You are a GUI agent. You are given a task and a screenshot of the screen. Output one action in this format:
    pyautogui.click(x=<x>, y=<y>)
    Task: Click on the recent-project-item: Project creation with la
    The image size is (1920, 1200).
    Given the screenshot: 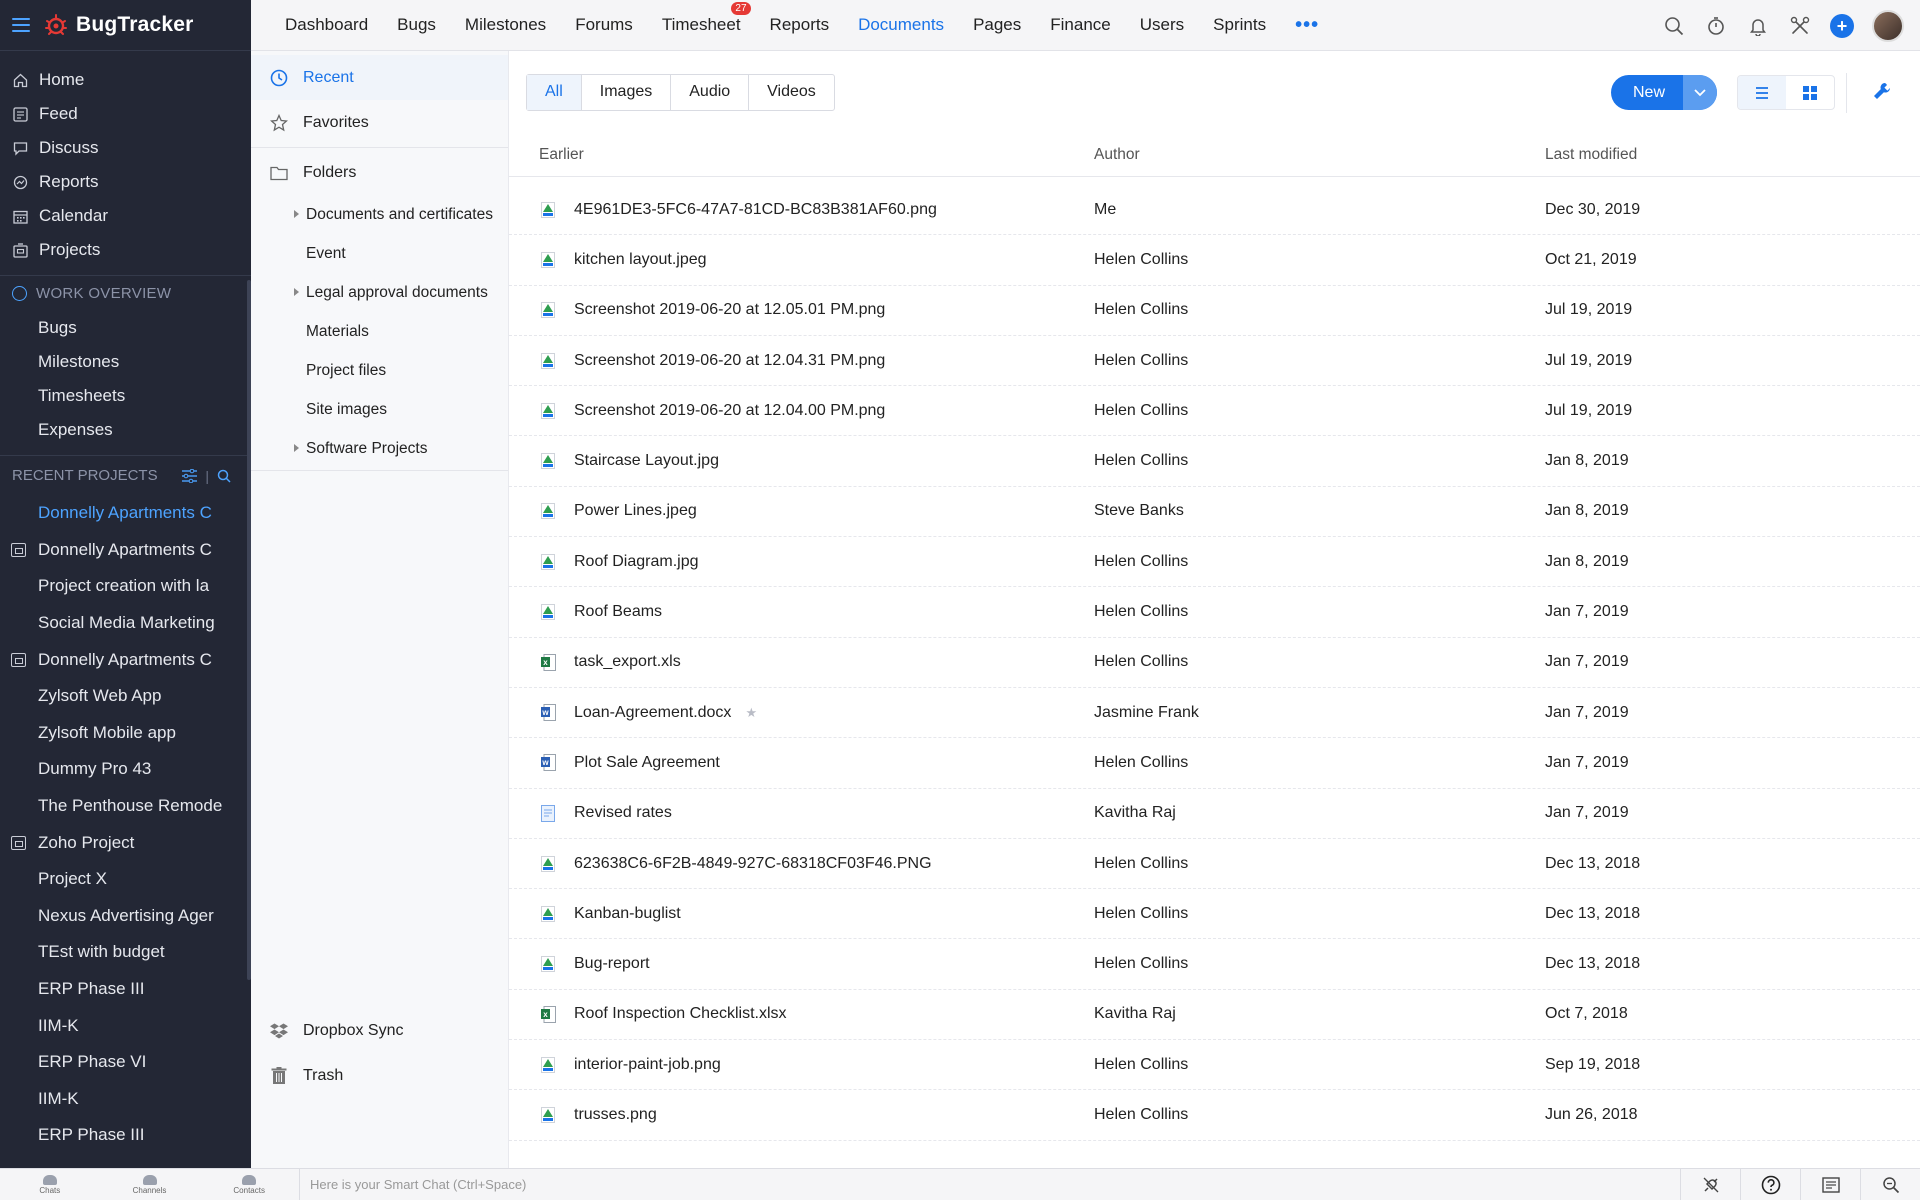 What is the action you would take?
    pyautogui.click(x=125, y=586)
    